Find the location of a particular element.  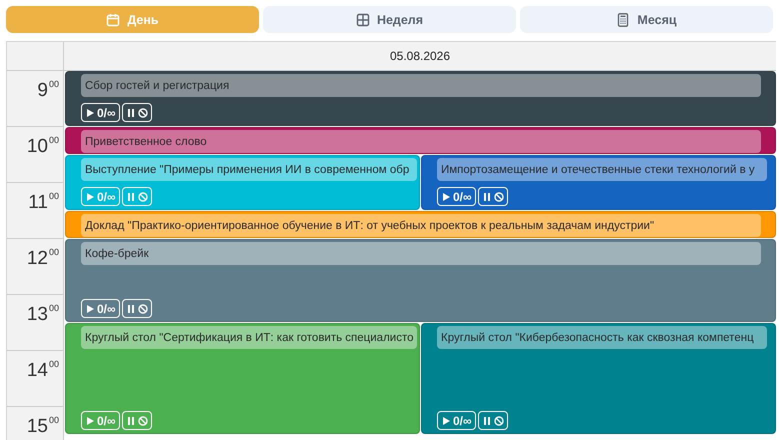

hour-label: 12$^{00}$ is located at coordinates (42, 259).